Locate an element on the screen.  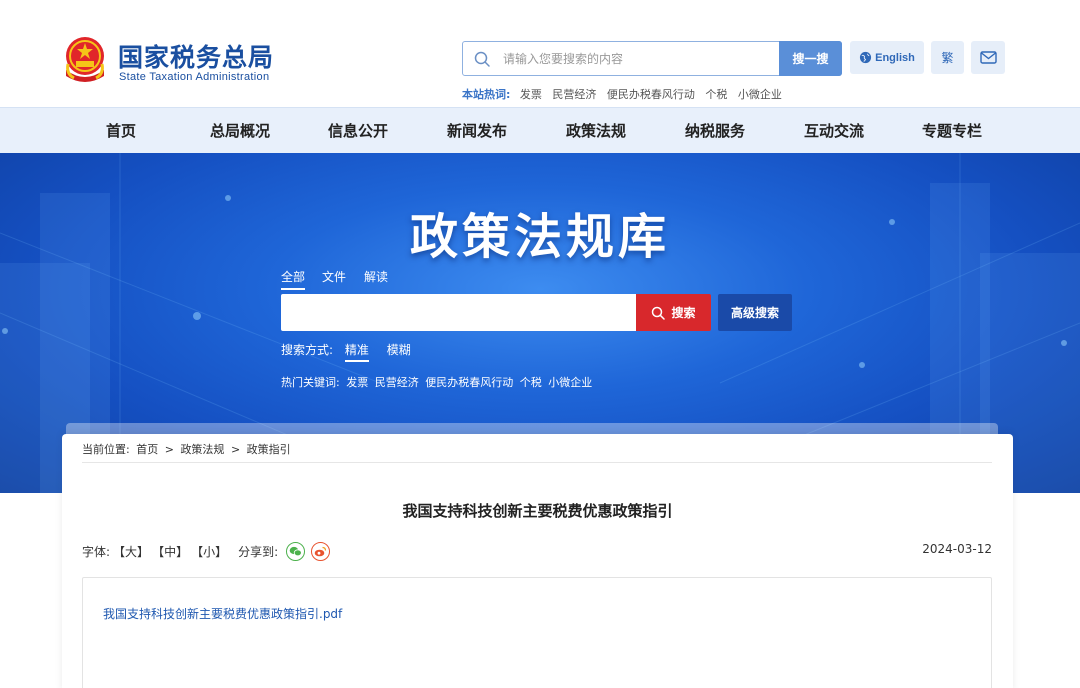
breadcrumb-divider is located at coordinates (537, 462).